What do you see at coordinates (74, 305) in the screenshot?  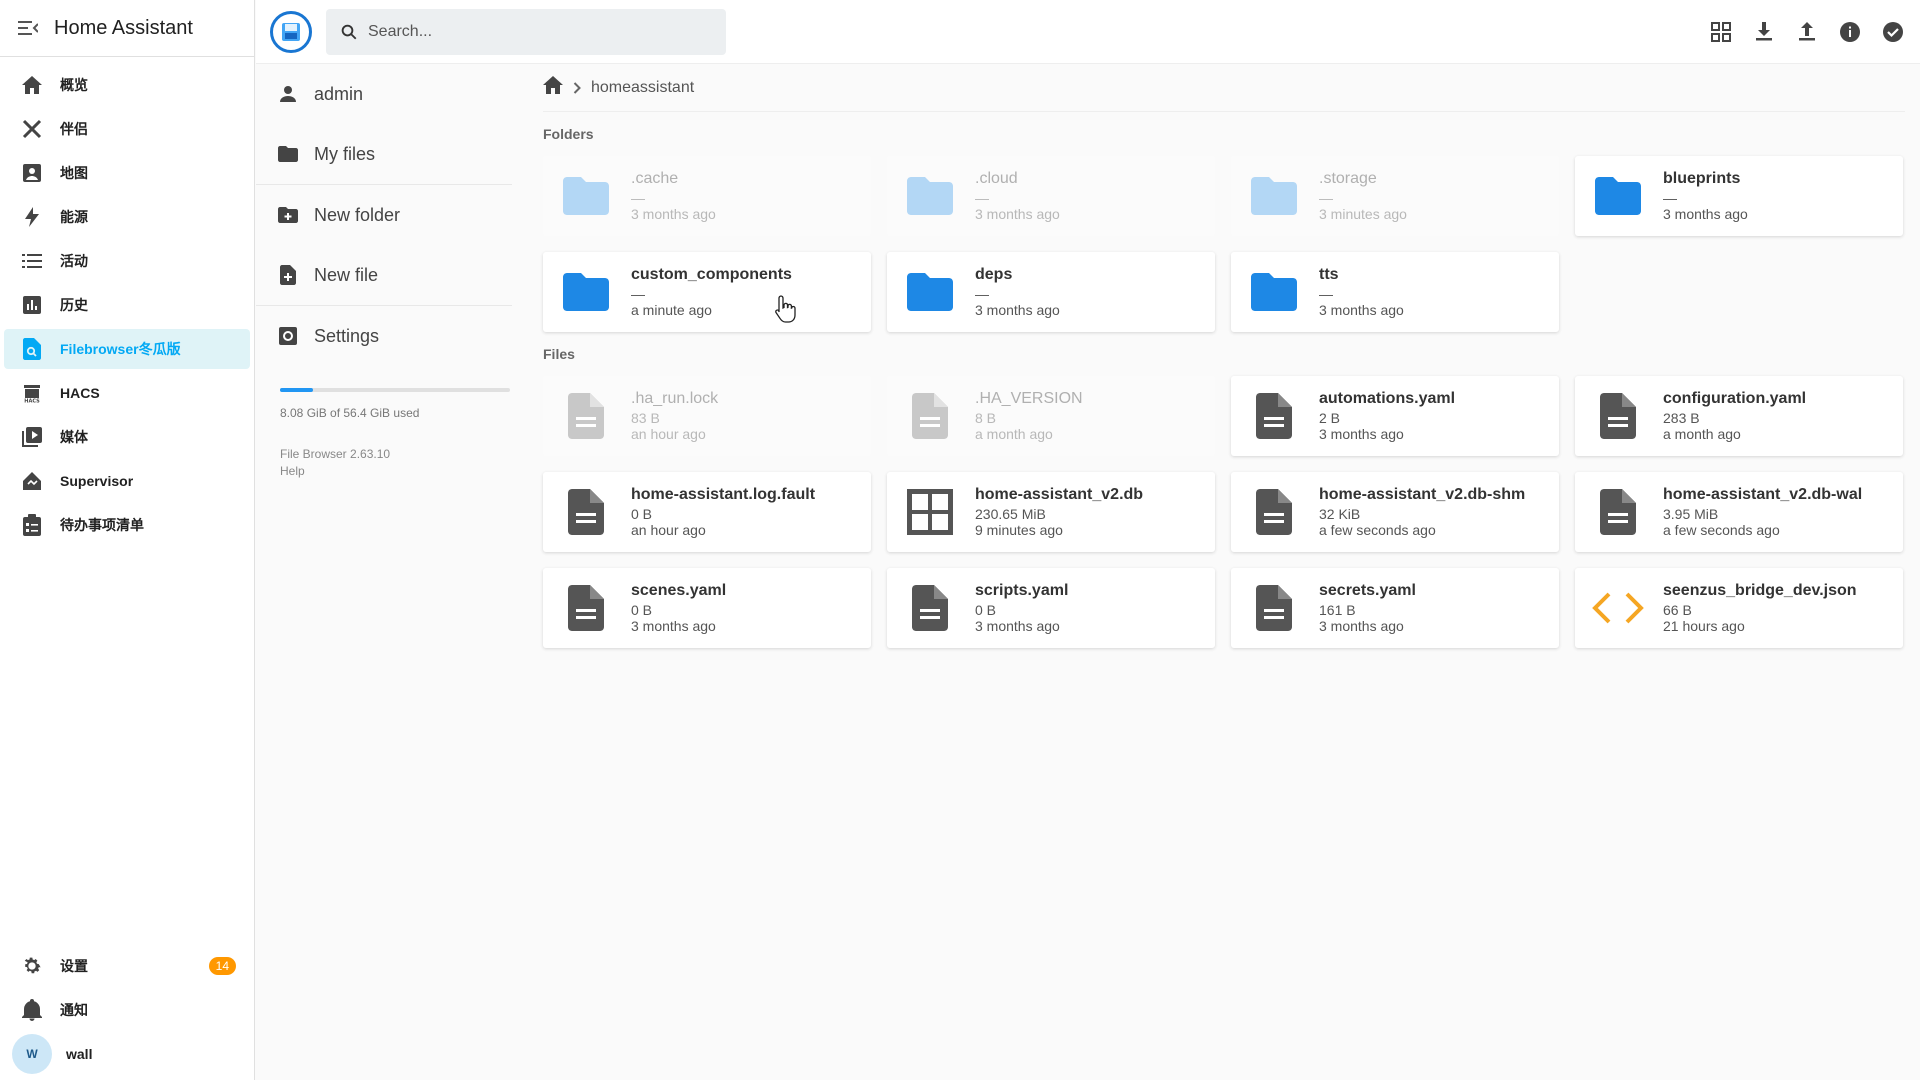 I see `sidebar-item-label: 历史` at bounding box center [74, 305].